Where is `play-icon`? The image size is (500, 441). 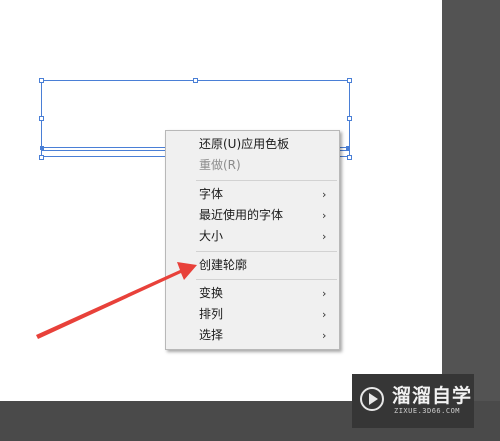 play-icon is located at coordinates (373, 399).